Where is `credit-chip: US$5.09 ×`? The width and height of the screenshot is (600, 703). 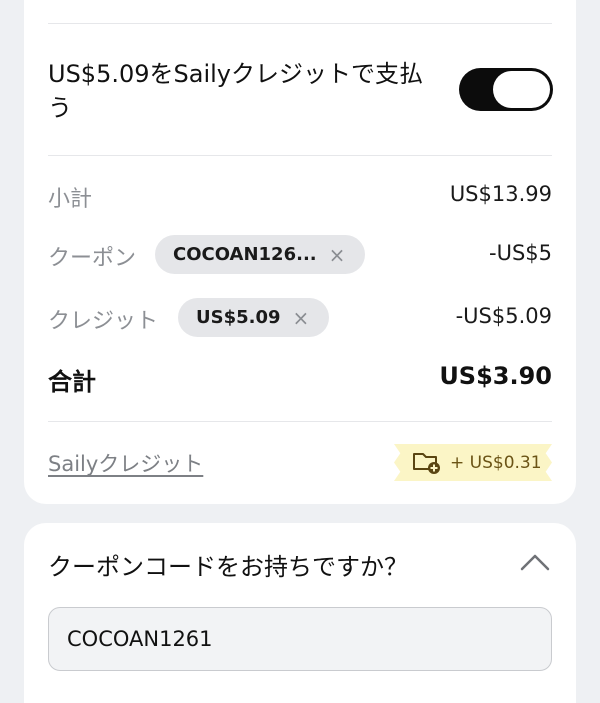
credit-chip: US$5.09 × is located at coordinates (254, 317).